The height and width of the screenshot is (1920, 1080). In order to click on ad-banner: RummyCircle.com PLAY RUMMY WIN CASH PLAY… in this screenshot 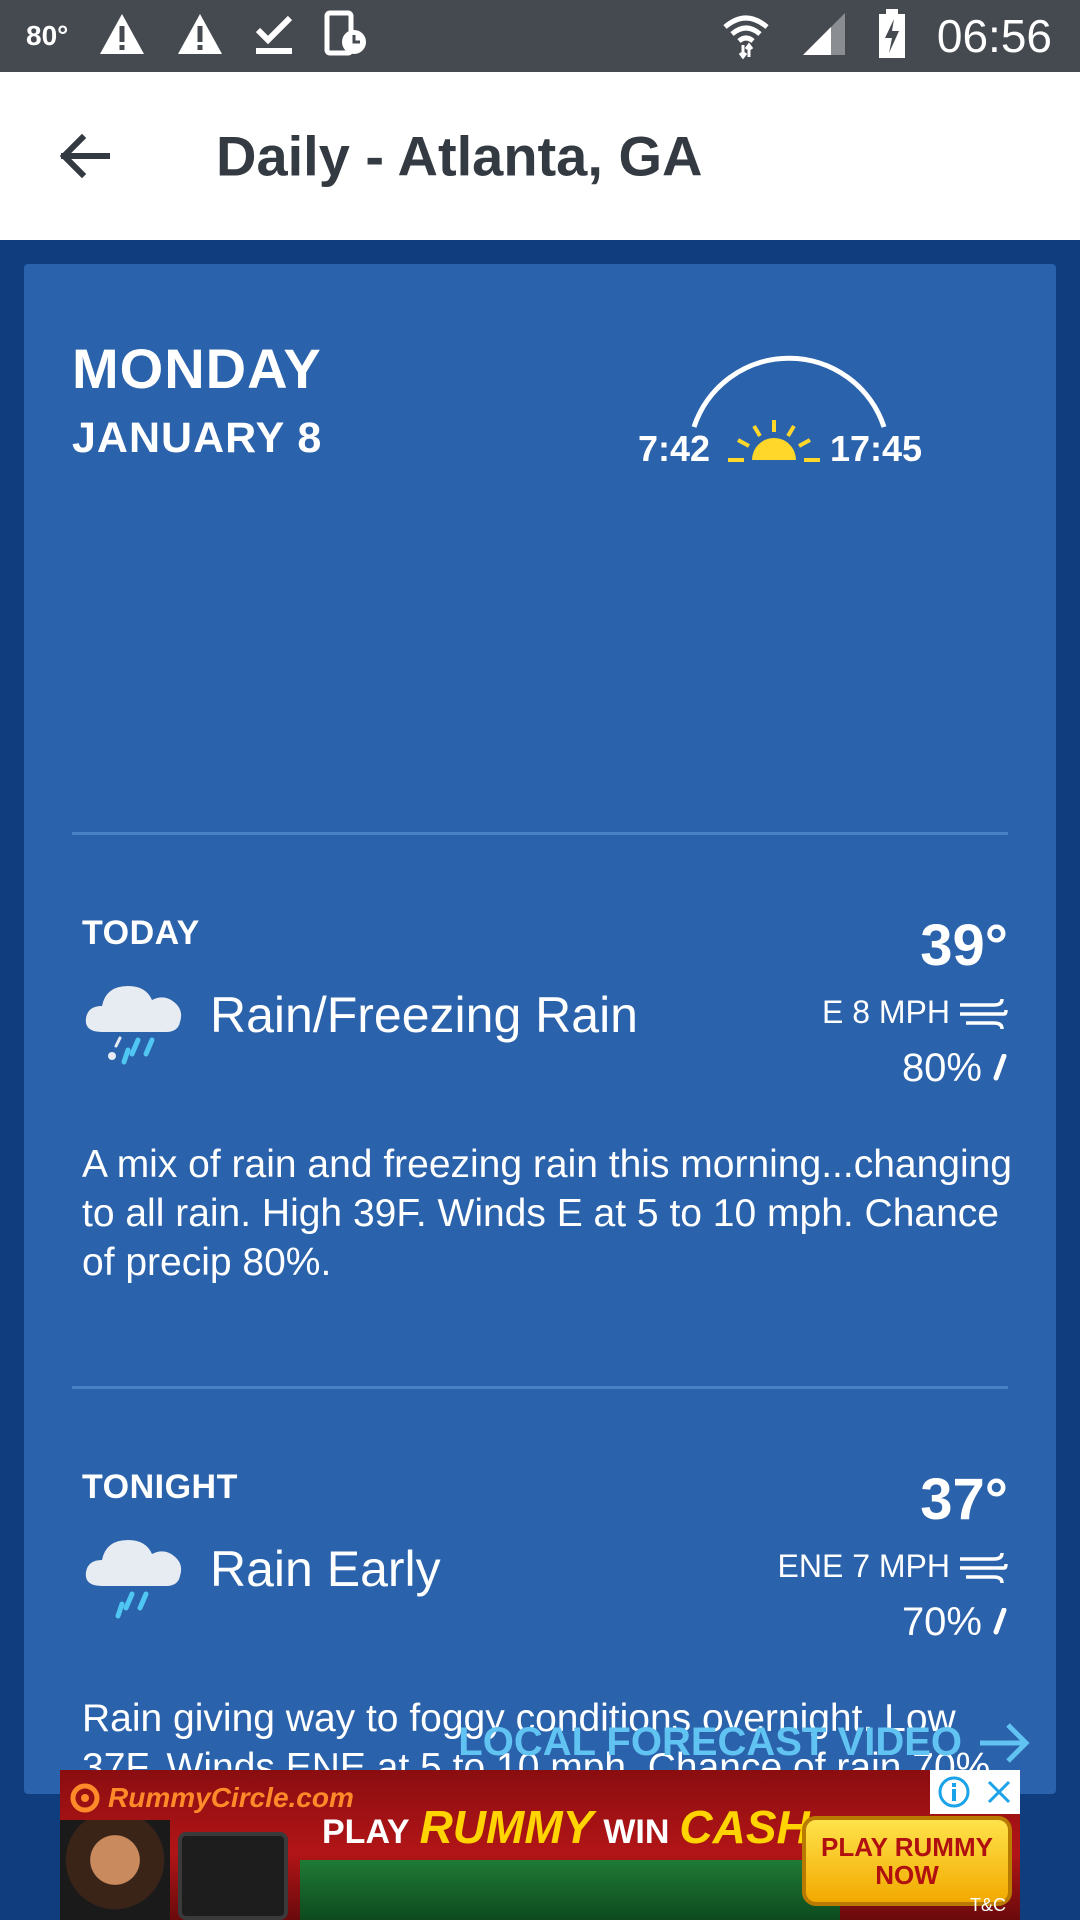, I will do `click(540, 1845)`.